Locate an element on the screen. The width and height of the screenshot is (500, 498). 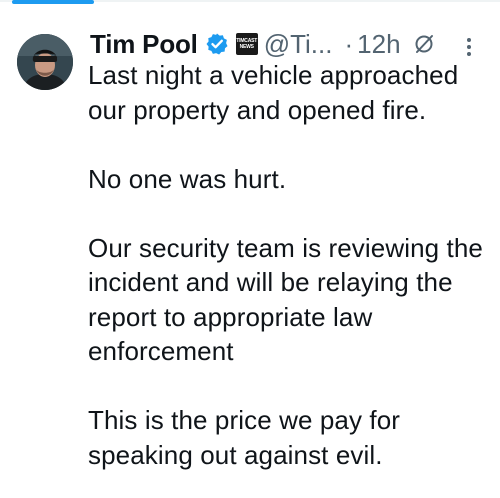
avatar is located at coordinates (45, 62).